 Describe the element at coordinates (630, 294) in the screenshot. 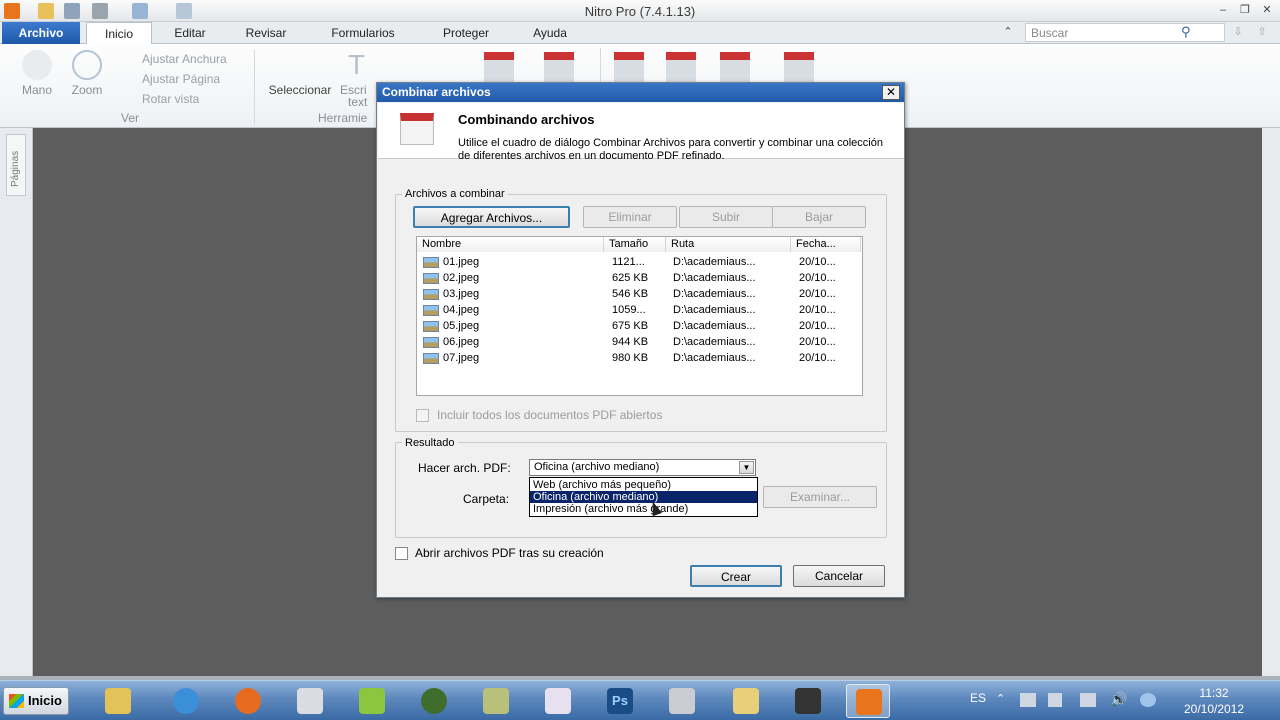

I see `file-size: 546 KB` at that location.